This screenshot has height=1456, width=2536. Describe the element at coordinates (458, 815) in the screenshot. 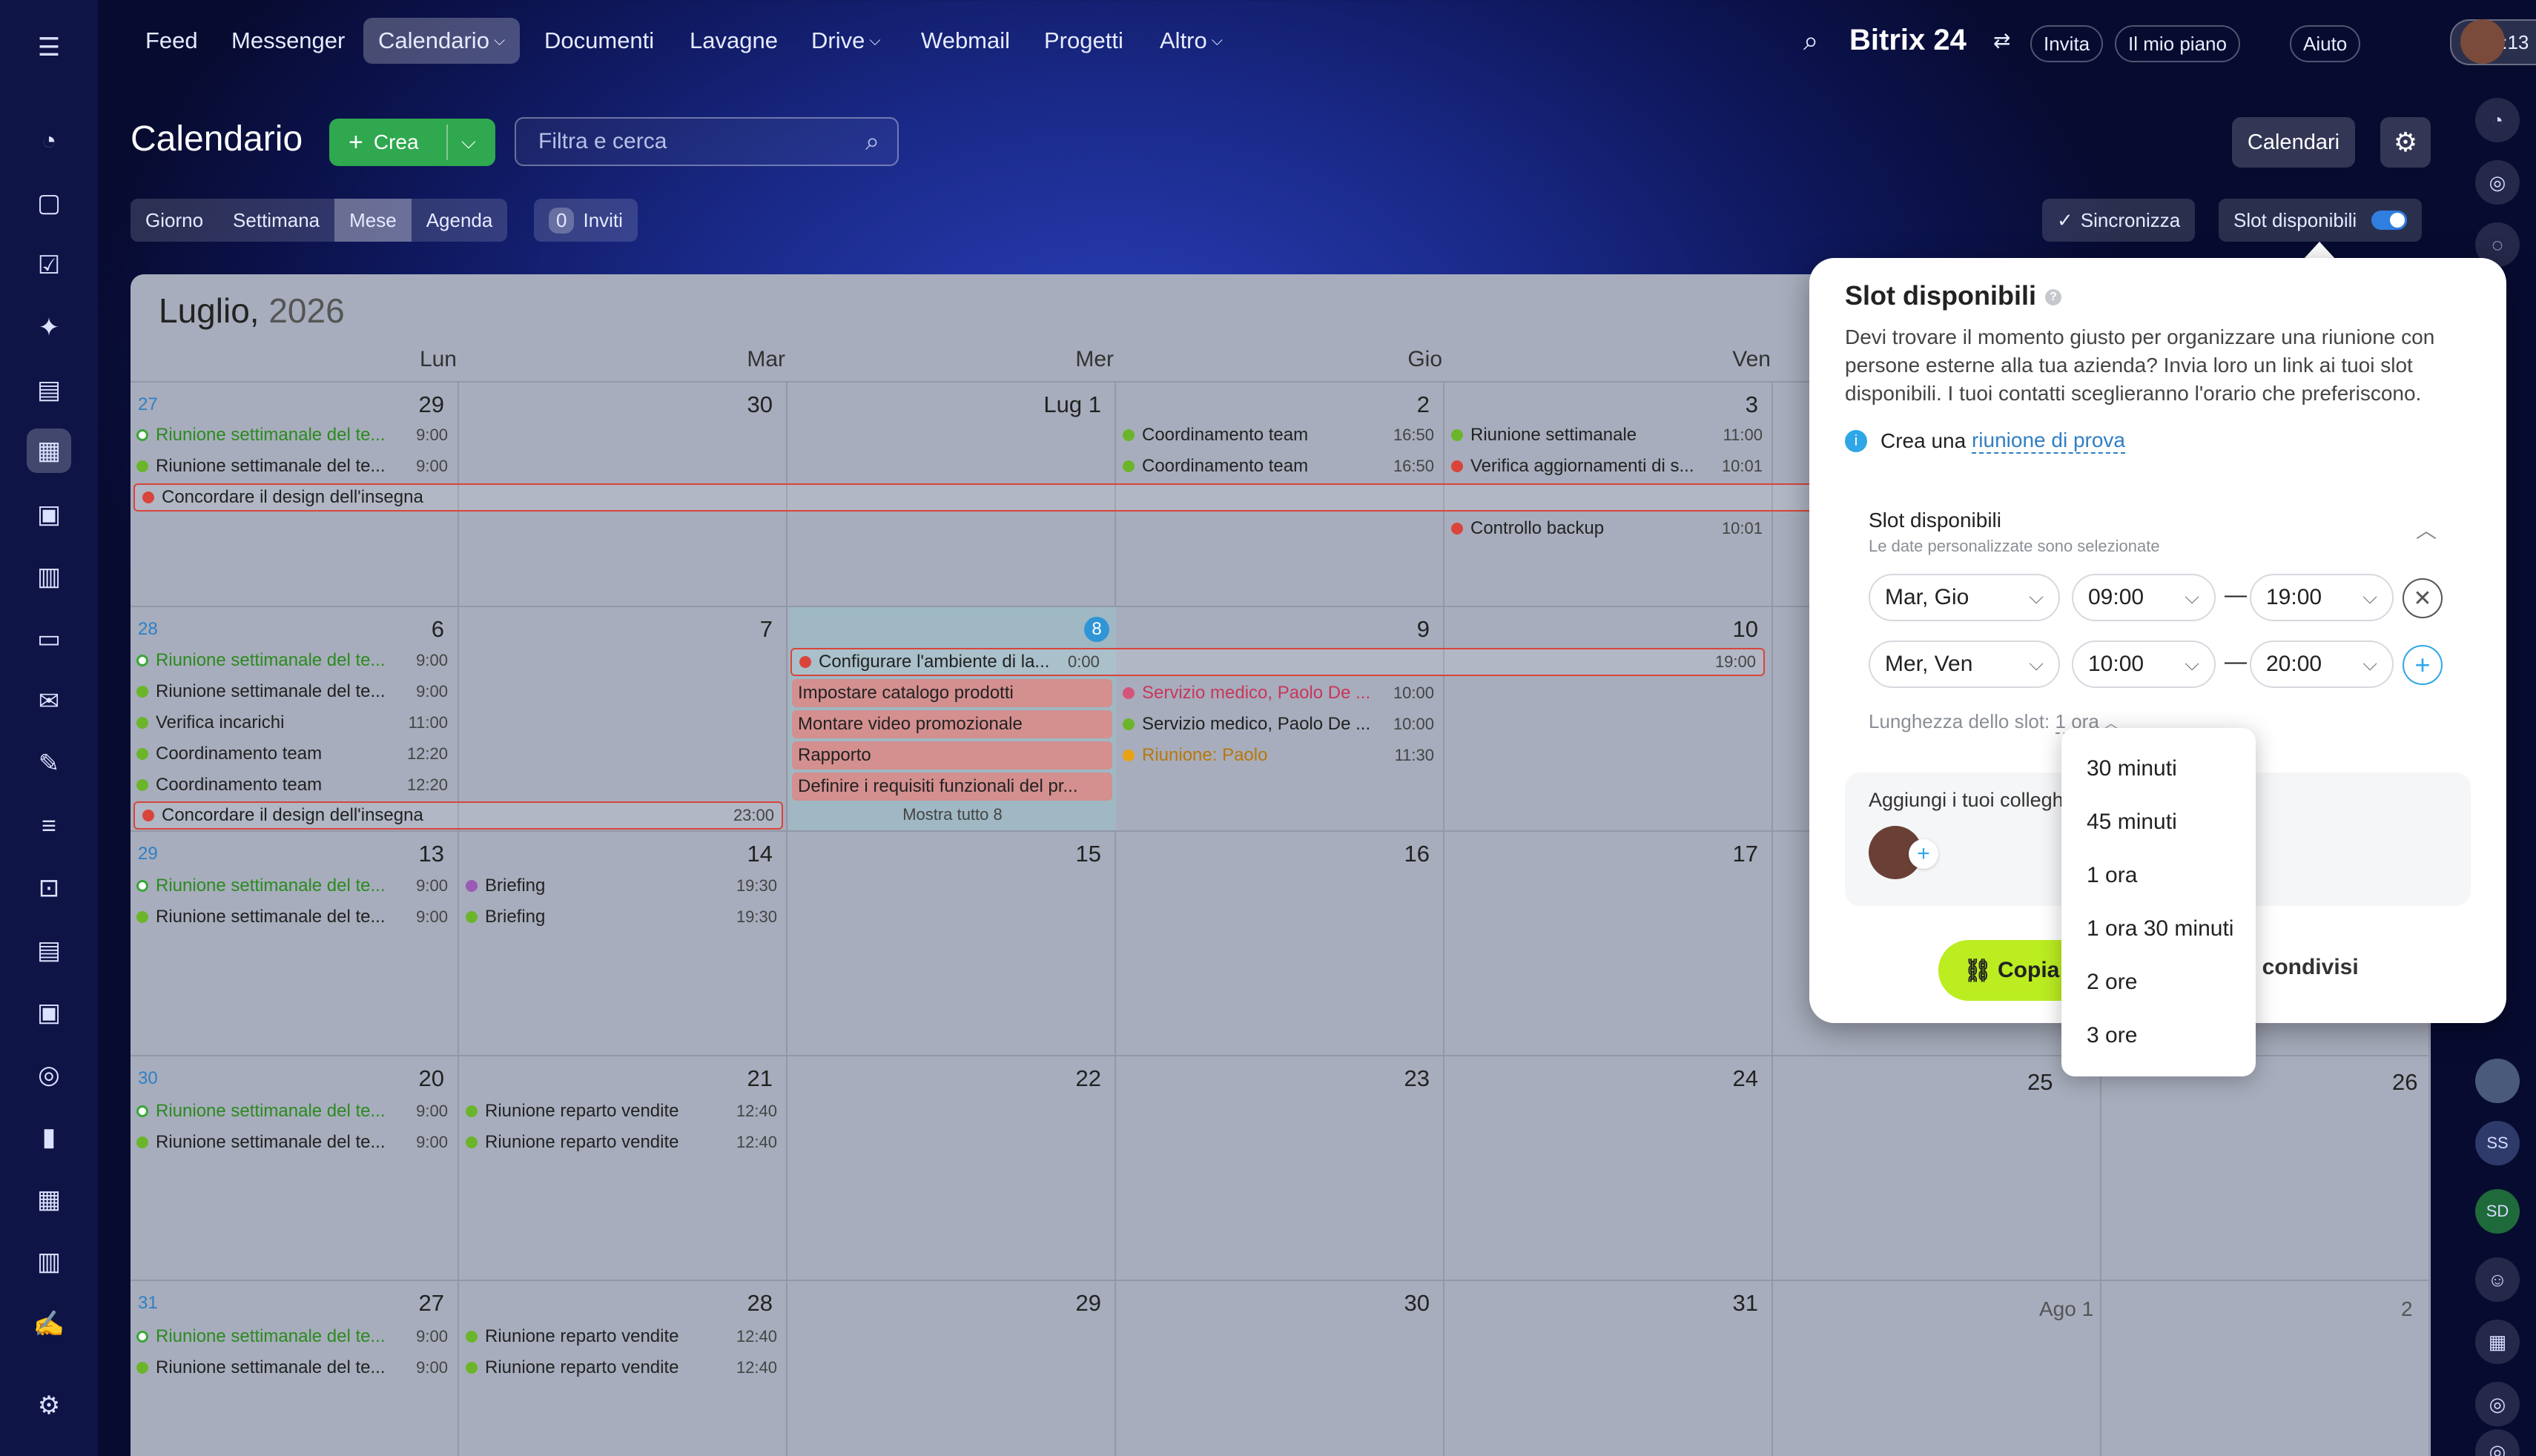

I see `event-bar: Concordare il design dell'insegna 23:00` at that location.